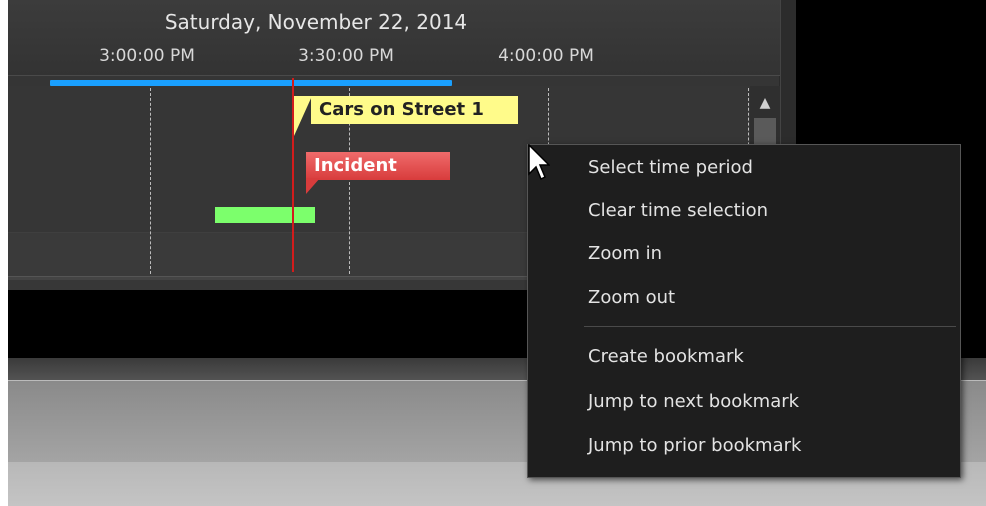  I want to click on menu-item-zoom-out: Zoom out, so click(631, 298).